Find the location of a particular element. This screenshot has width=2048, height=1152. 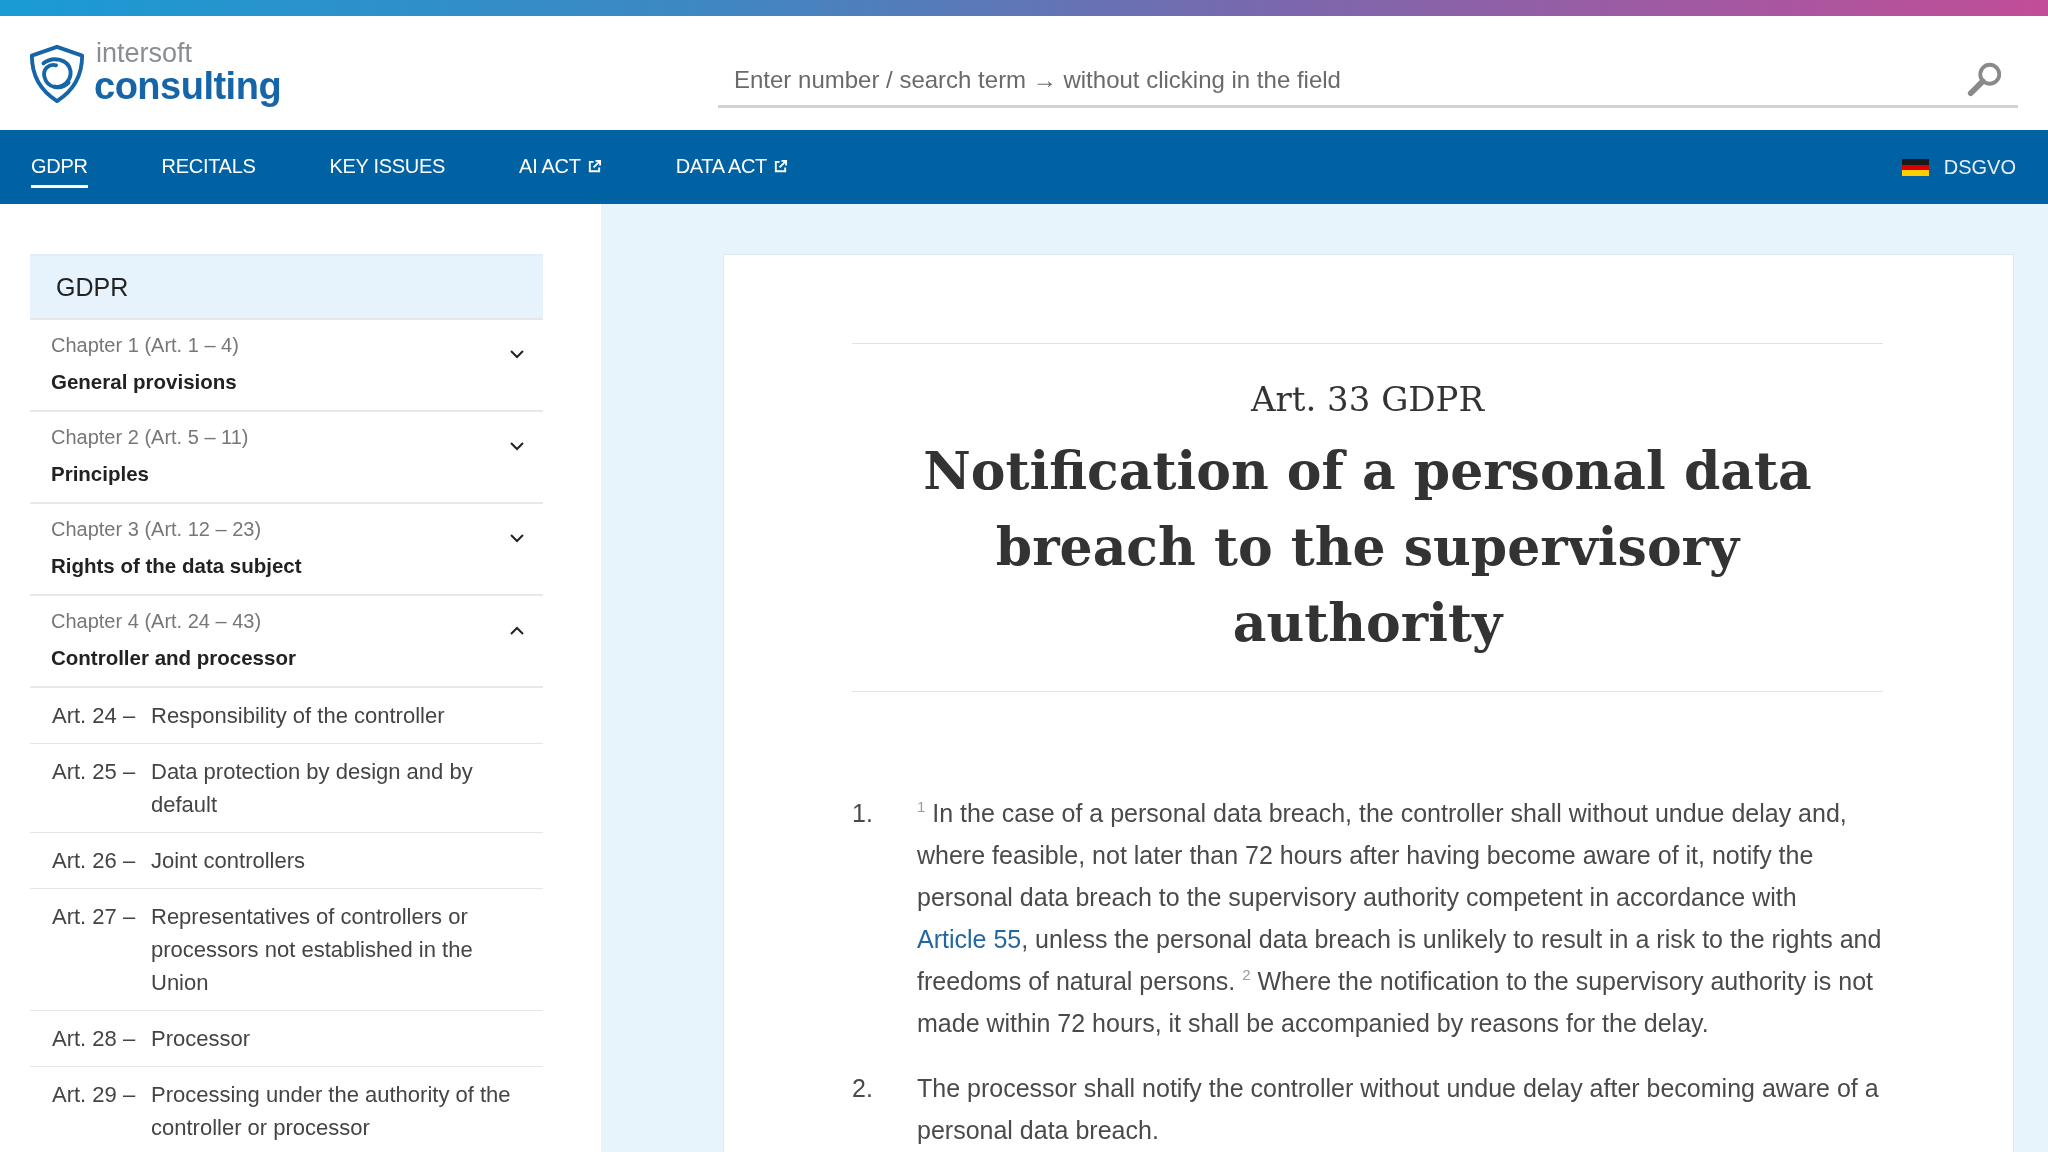

paragraph-number: 2. is located at coordinates (863, 1088).